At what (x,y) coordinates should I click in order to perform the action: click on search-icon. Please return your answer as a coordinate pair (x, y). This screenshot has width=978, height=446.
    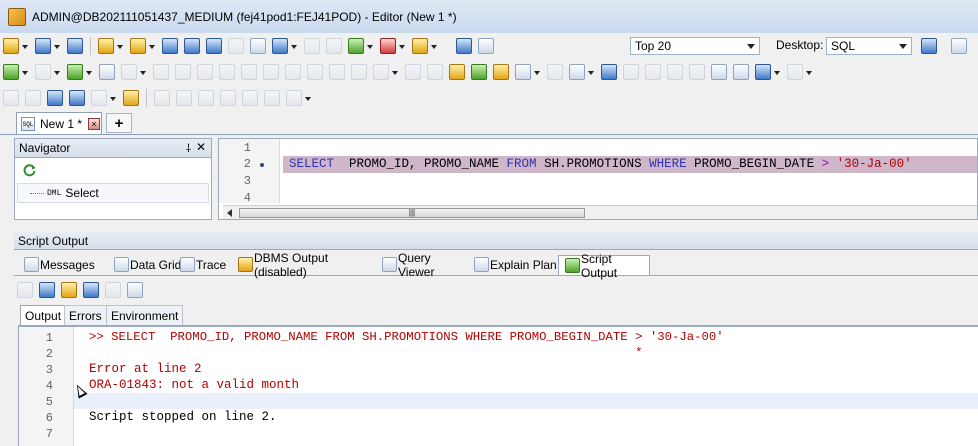
    Looking at the image, I should click on (486, 46).